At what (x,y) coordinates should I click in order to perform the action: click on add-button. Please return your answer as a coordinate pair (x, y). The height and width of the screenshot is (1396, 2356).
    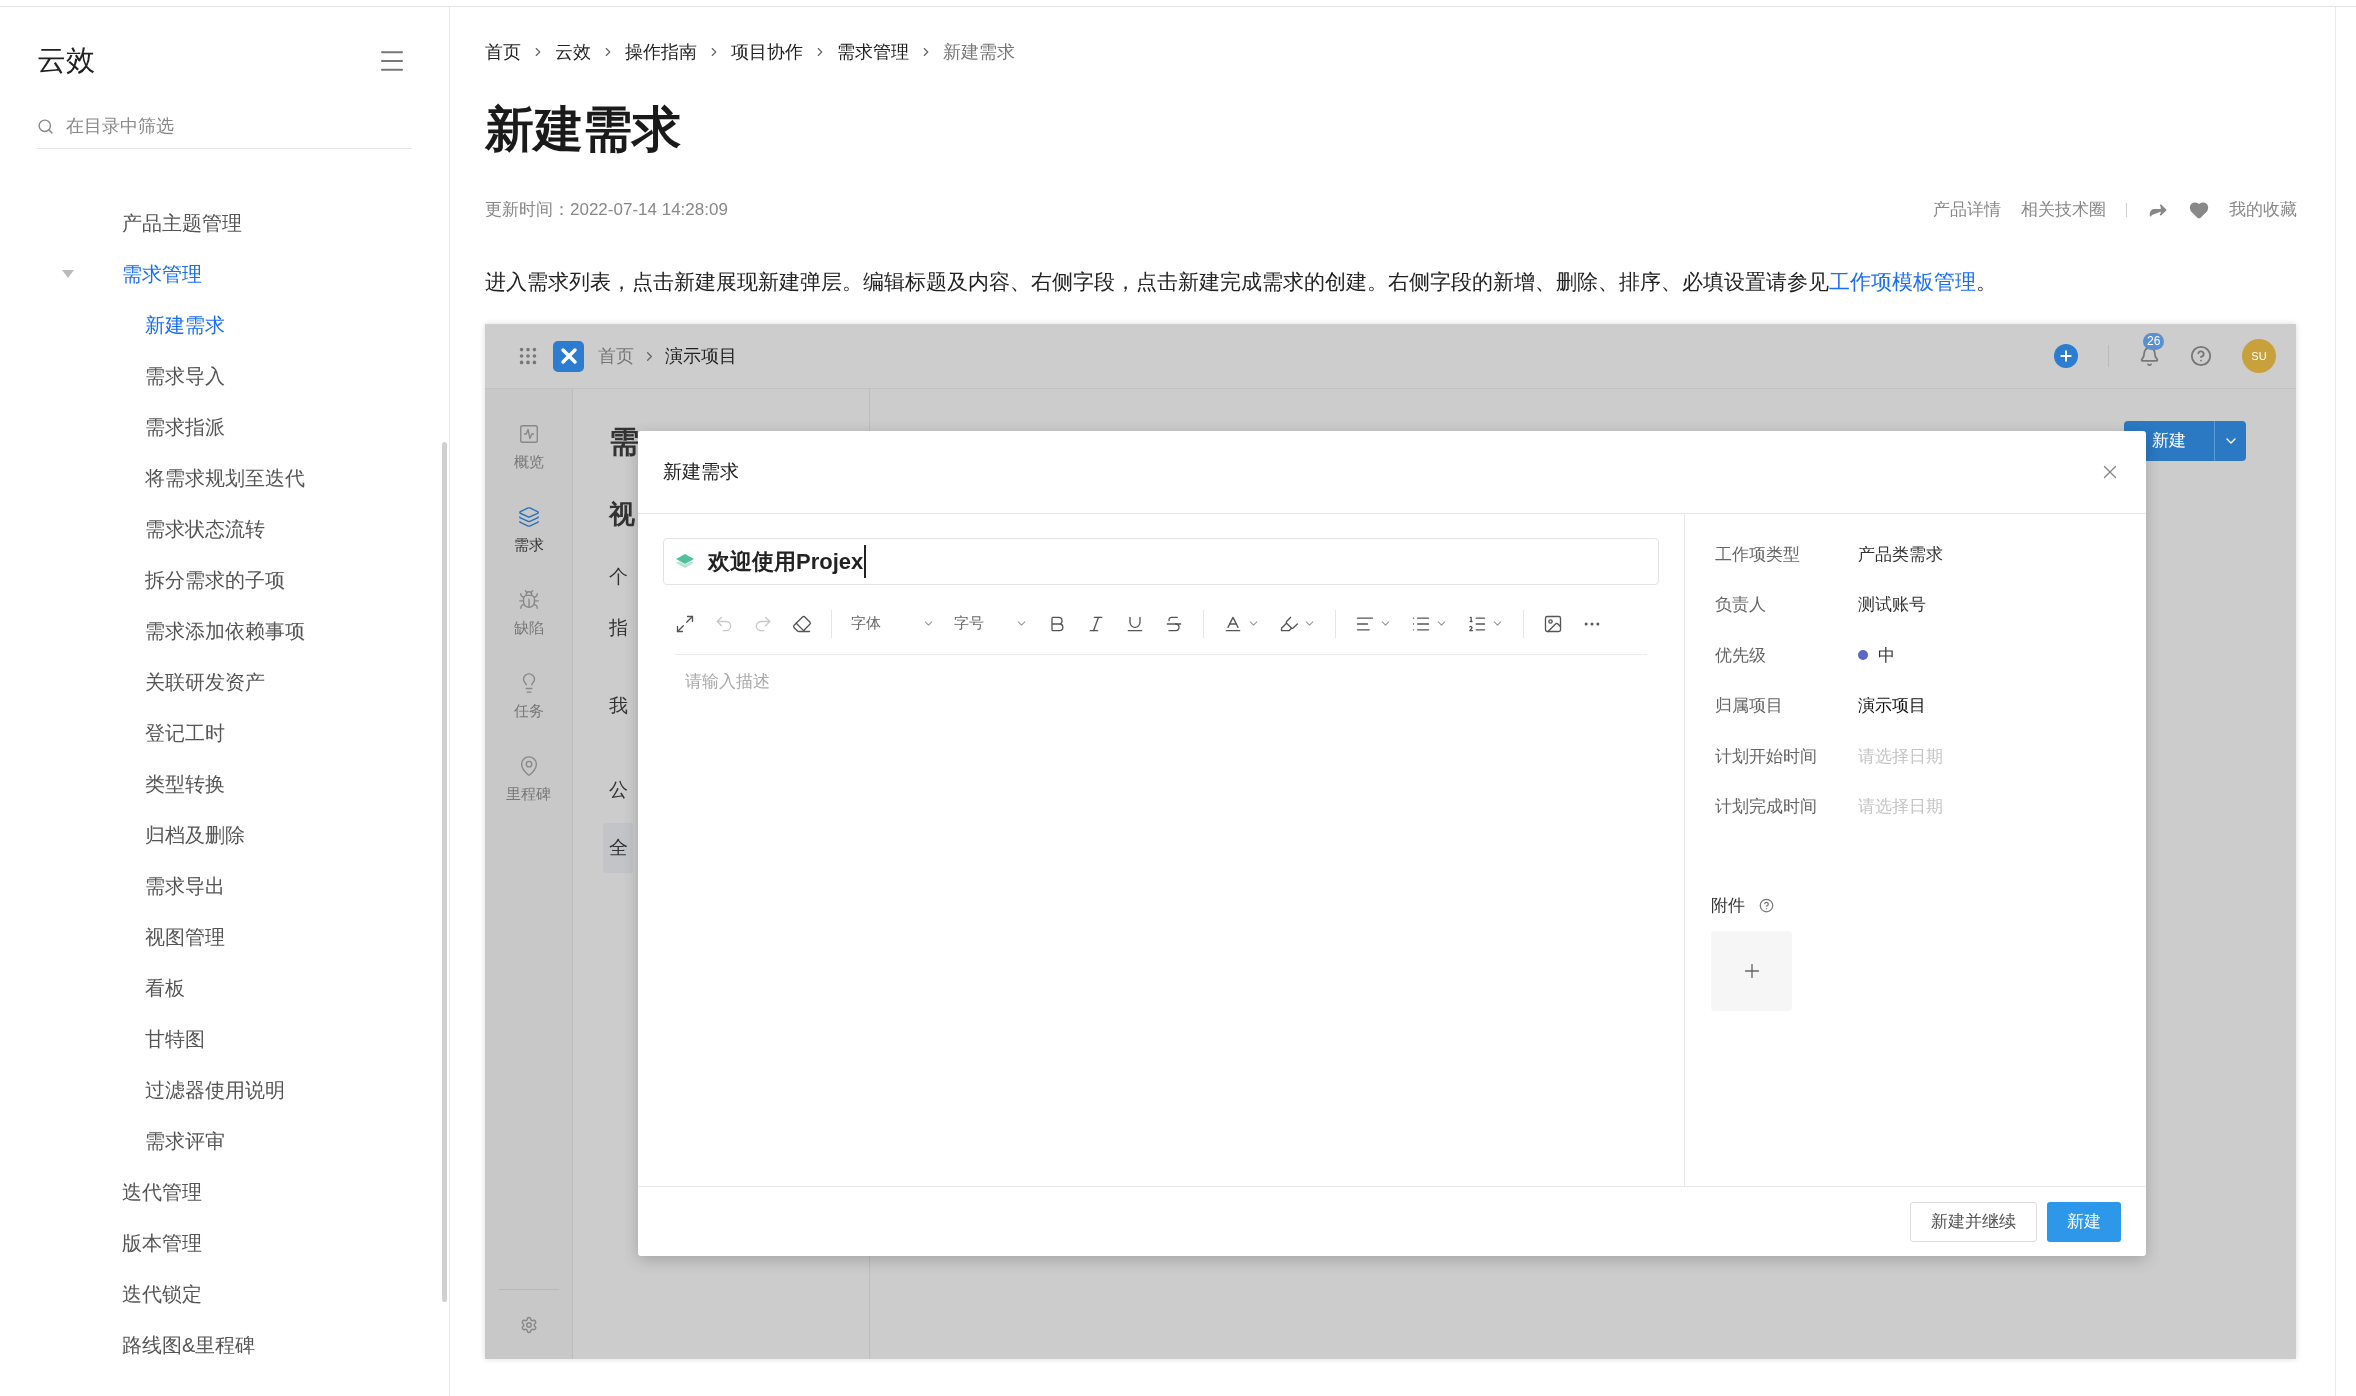
    Looking at the image, I should click on (2066, 356).